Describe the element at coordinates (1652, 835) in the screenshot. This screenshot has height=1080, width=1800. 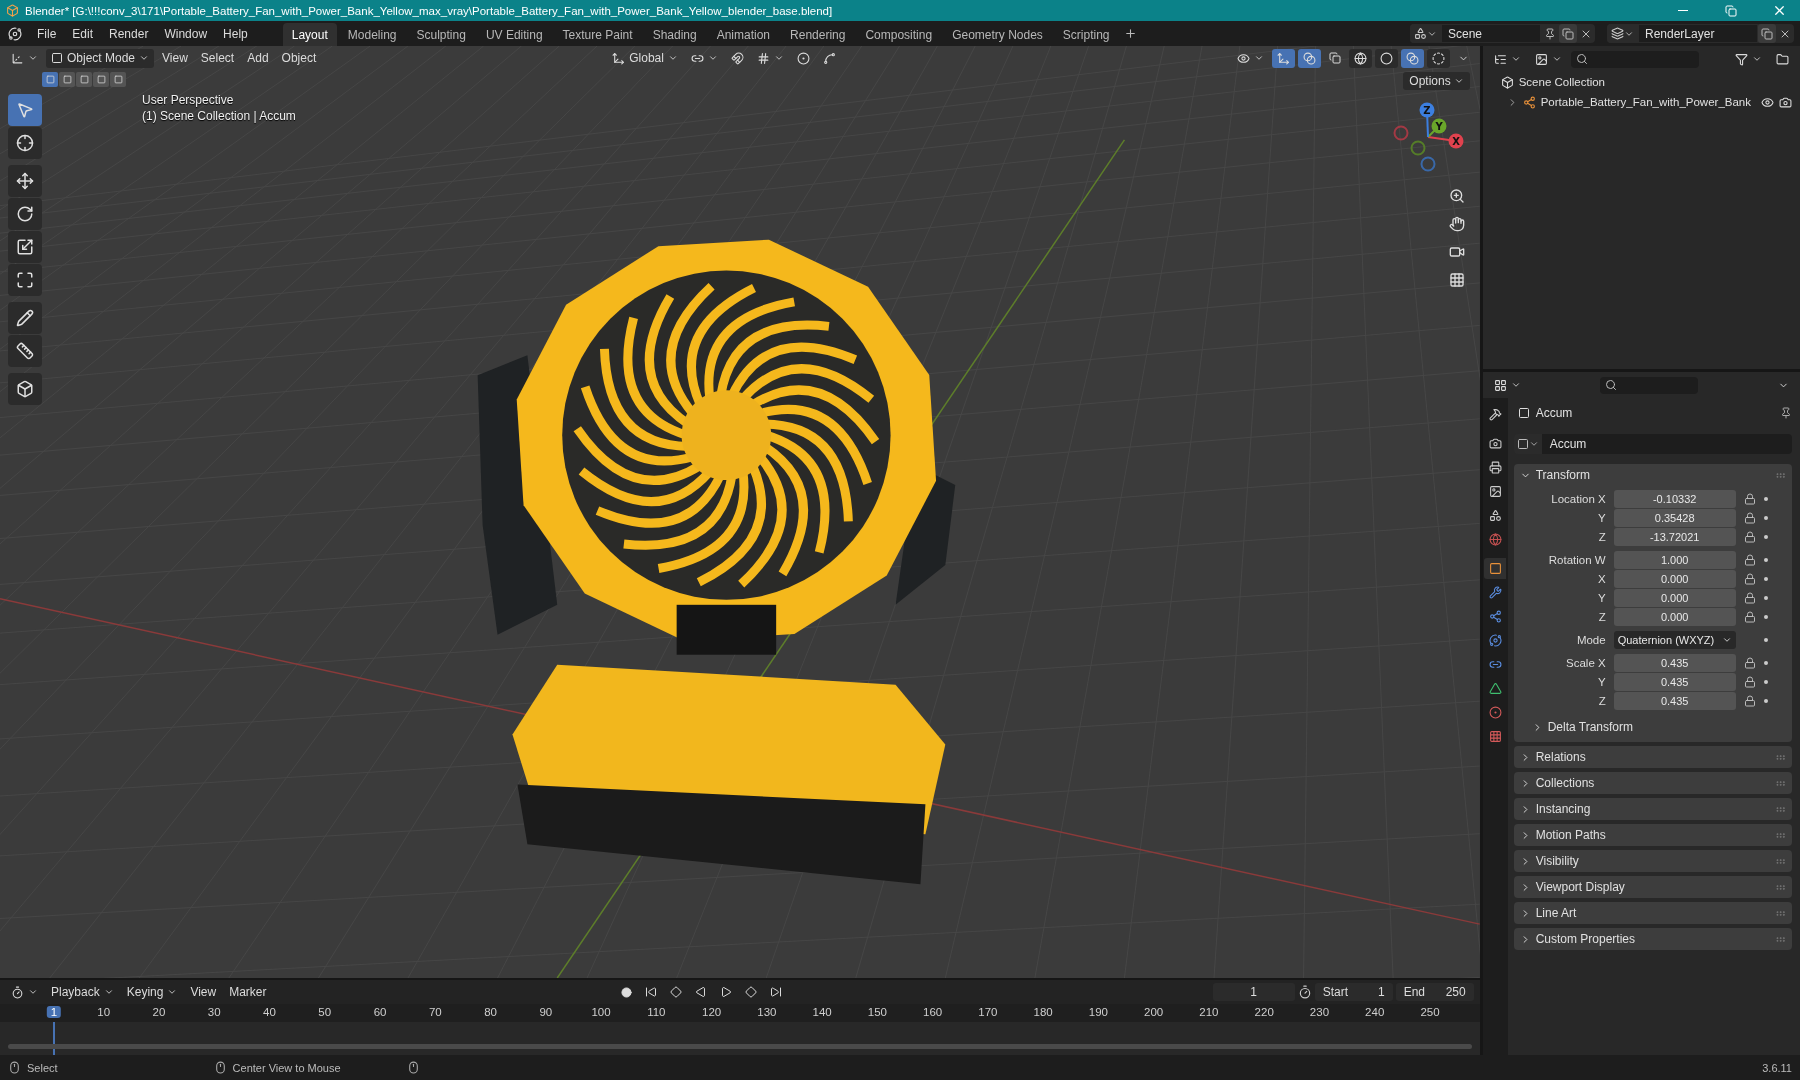
I see `panel-header: Motion Paths` at that location.